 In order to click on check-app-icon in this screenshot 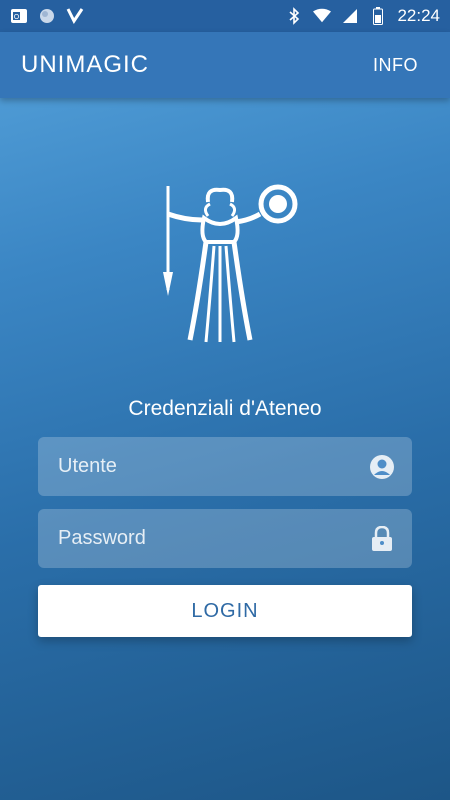, I will do `click(75, 16)`.